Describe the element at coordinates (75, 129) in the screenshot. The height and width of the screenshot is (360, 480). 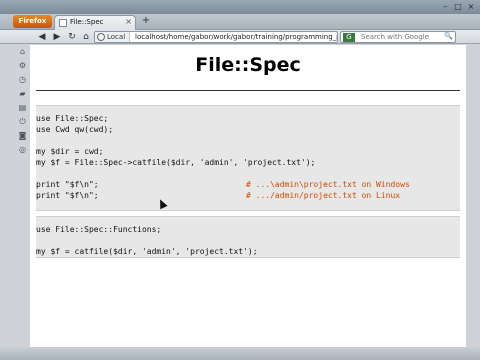
I see `code-line: use Cwd qw(cwd);` at that location.